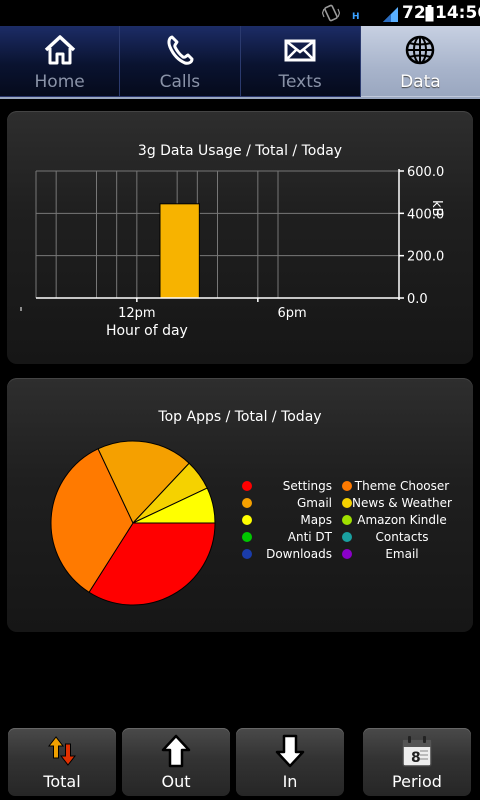 This screenshot has height=800, width=480. I want to click on period-button: 8 Period, so click(417, 762).